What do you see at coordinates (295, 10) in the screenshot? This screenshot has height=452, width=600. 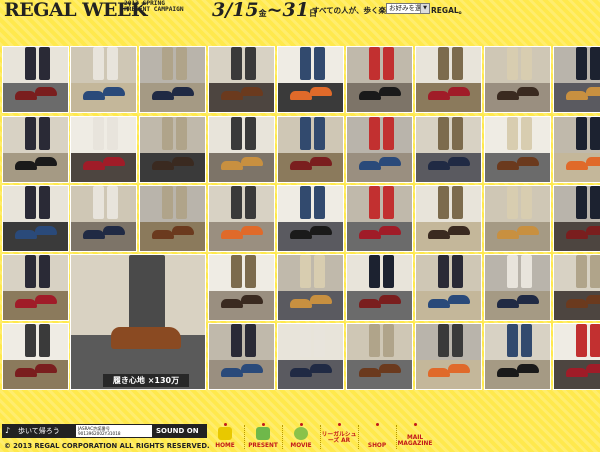 I see `end-date: 31` at bounding box center [295, 10].